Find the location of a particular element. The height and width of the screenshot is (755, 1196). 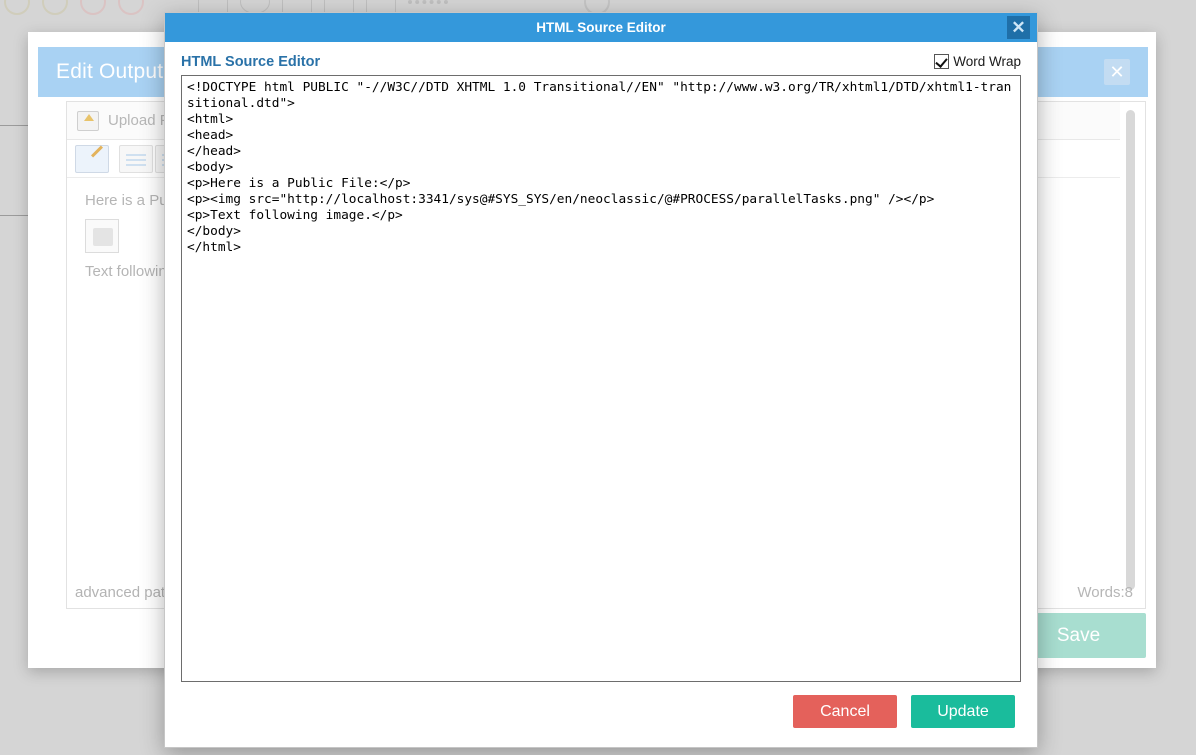

dialog-footer: Cancel Update is located at coordinates (601, 714).